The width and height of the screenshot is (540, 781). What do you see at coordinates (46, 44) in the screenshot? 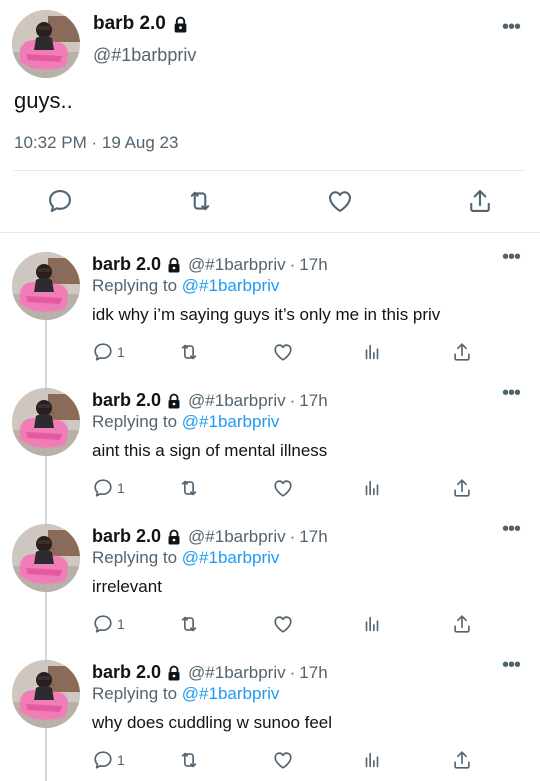
I see `main-tweet-avatar` at bounding box center [46, 44].